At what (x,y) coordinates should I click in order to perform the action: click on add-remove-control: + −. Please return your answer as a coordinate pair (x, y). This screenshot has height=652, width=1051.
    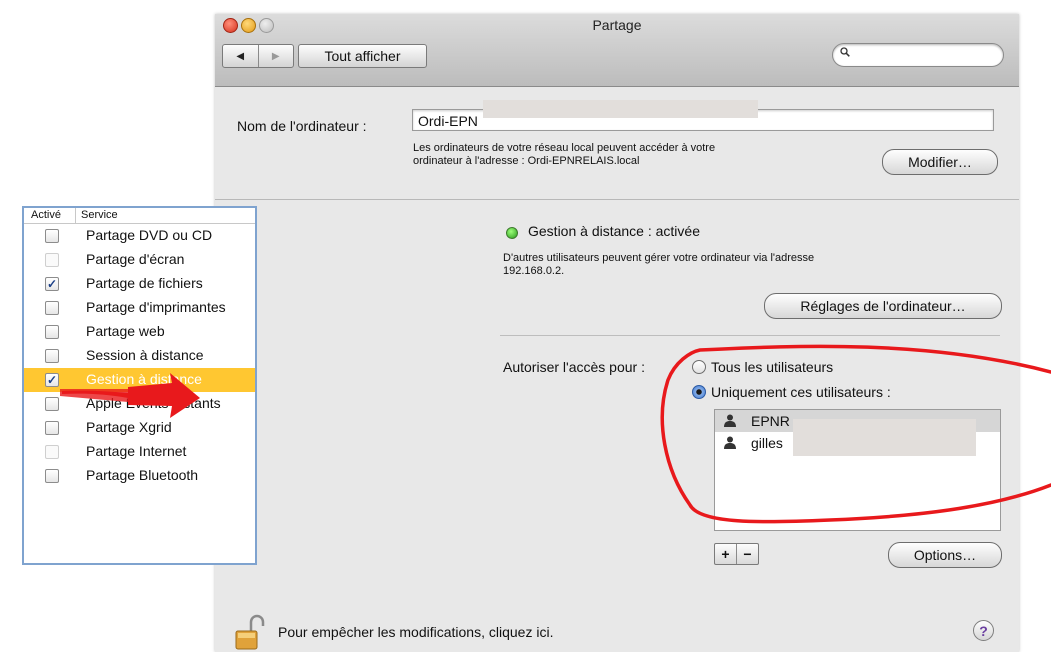
    Looking at the image, I should click on (736, 554).